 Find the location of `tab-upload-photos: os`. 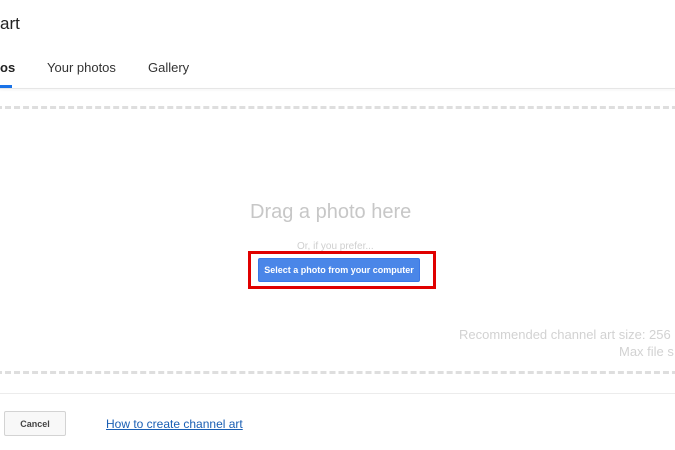

tab-upload-photos: os is located at coordinates (7, 67).